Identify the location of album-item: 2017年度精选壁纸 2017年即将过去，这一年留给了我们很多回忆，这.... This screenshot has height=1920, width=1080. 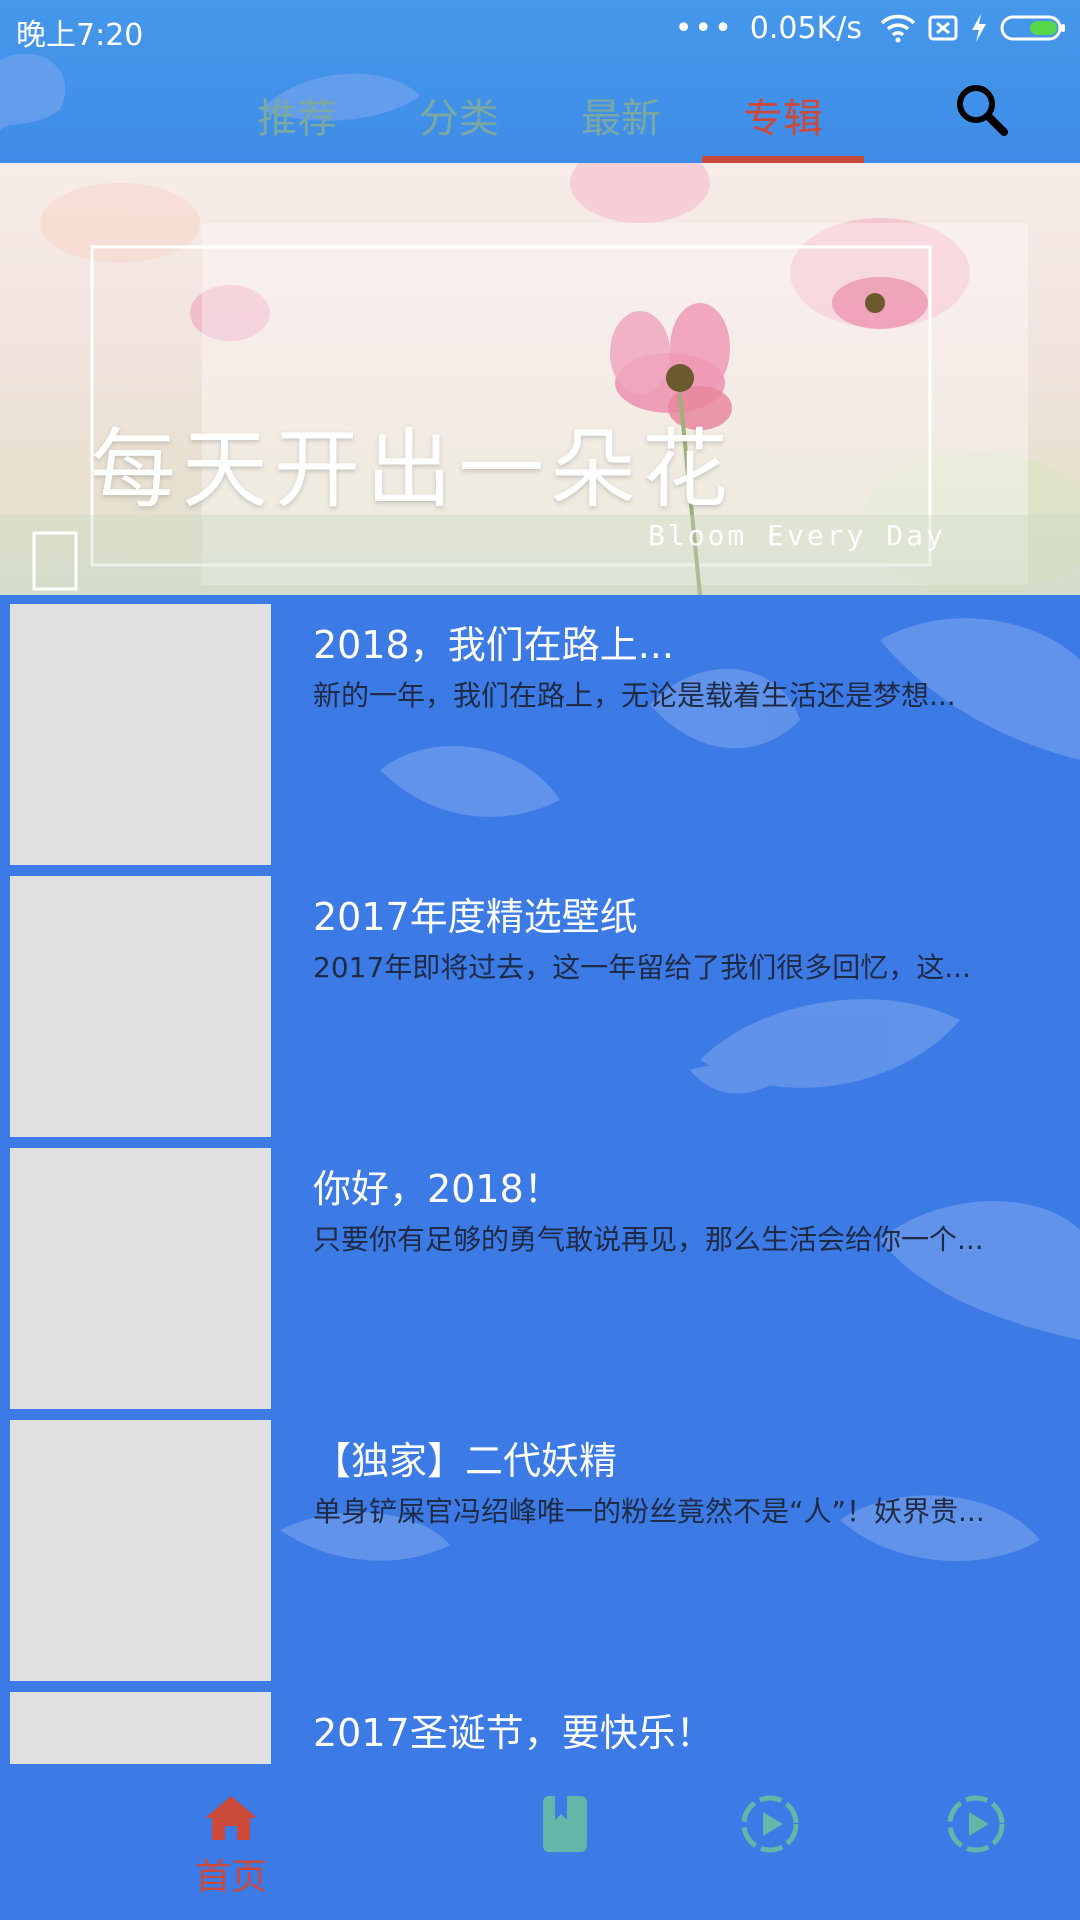
(540, 1008).